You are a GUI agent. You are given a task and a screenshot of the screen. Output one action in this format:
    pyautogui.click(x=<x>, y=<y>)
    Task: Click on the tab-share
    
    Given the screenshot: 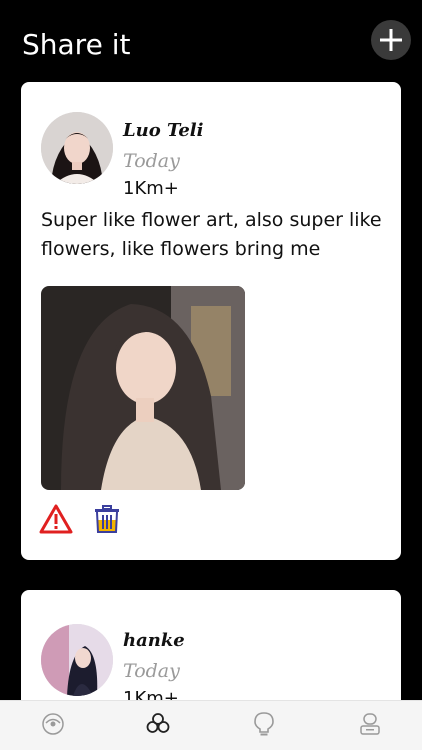 What is the action you would take?
    pyautogui.click(x=158, y=724)
    